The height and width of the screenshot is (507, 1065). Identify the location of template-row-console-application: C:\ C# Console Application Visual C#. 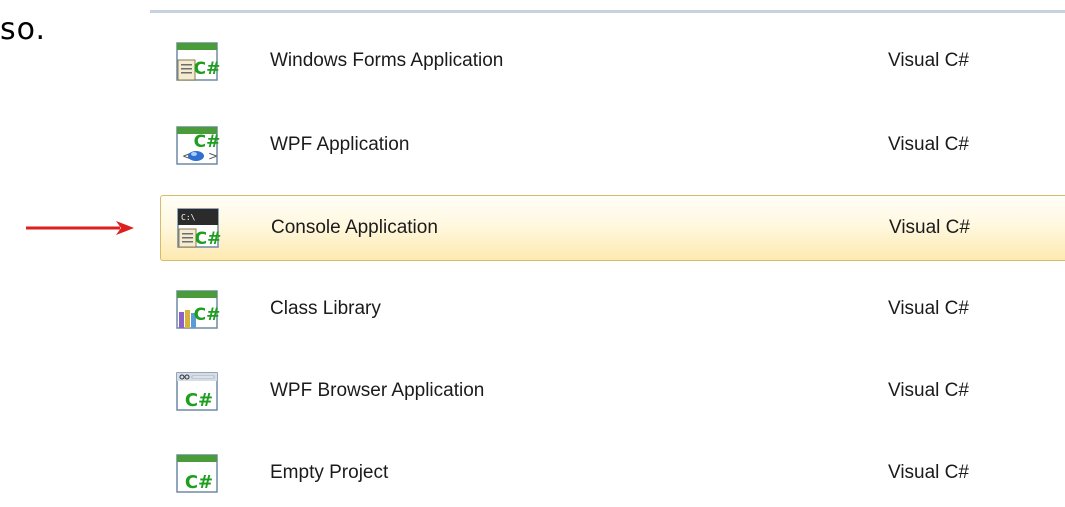
(612, 228).